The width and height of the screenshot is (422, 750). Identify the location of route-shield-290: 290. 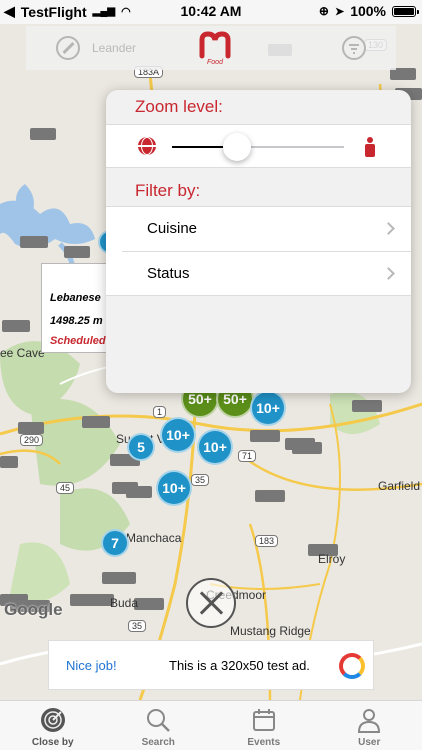
(32, 440).